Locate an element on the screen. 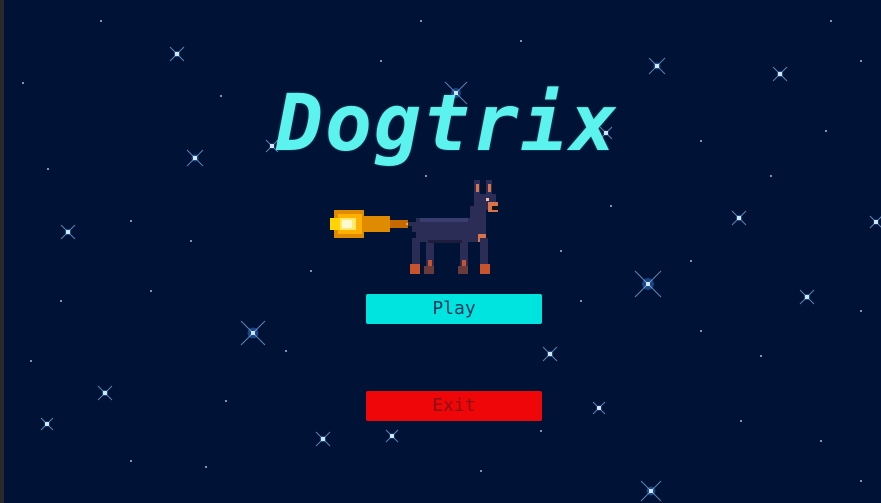 The width and height of the screenshot is (881, 503). game-title: Dogtrix is located at coordinates (447, 124).